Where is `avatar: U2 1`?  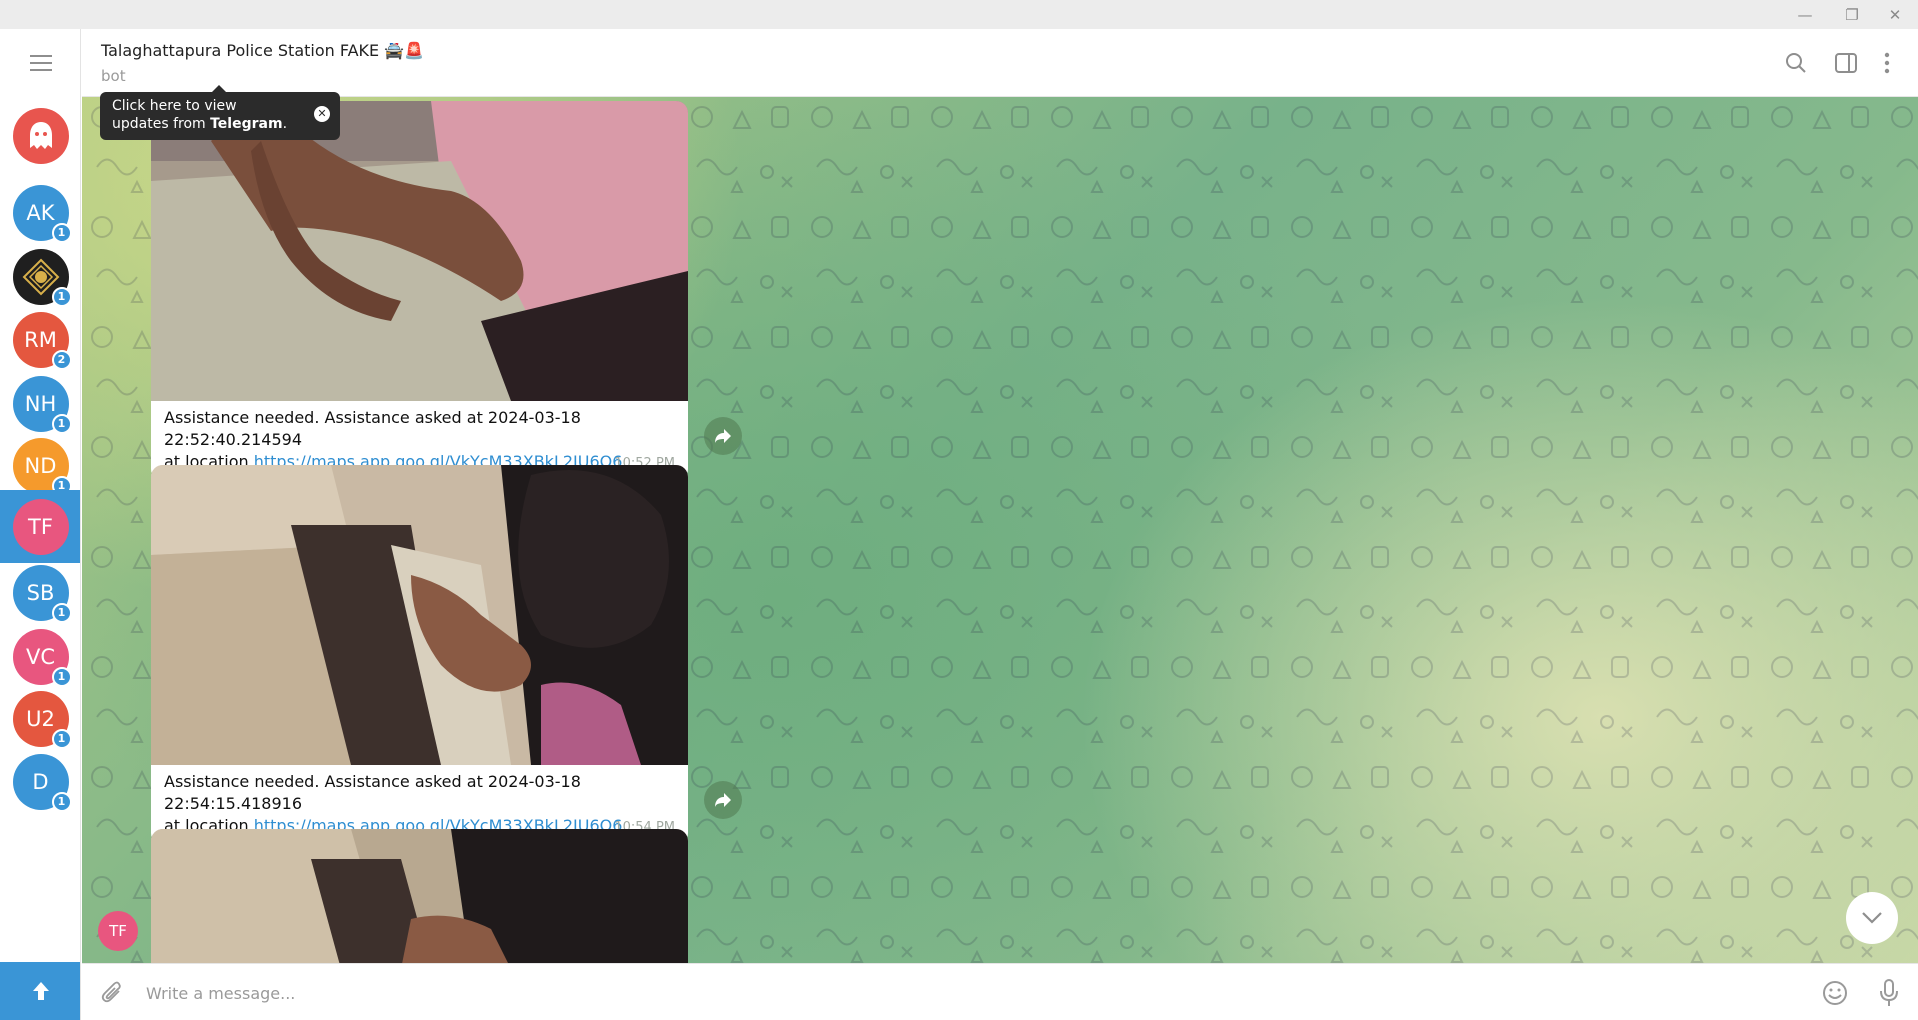
avatar: U2 1 is located at coordinates (42, 719).